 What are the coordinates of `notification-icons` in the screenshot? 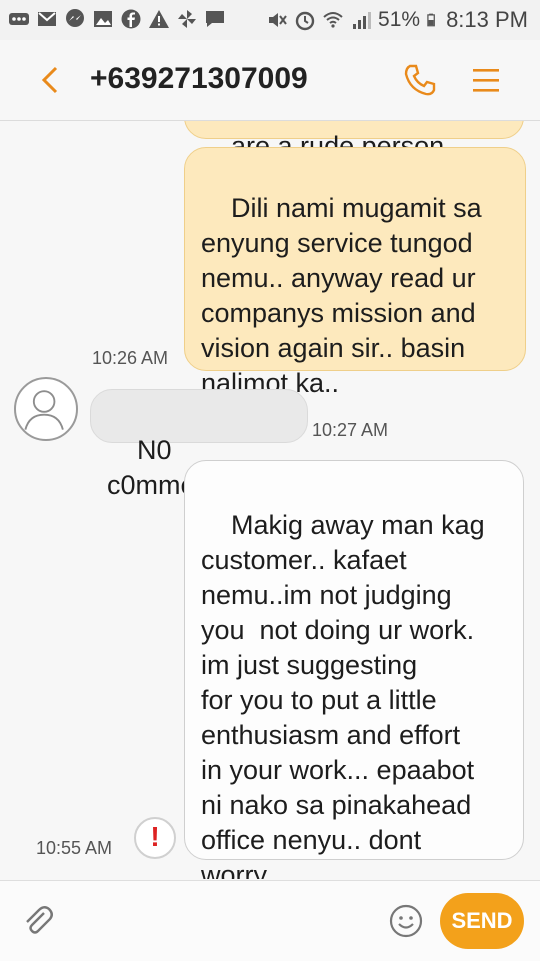 It's located at (117, 19).